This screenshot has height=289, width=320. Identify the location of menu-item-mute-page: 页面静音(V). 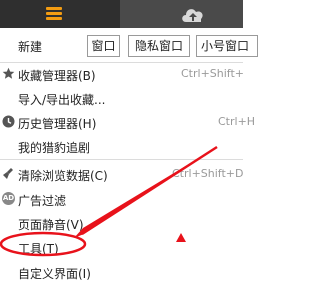
(121, 223).